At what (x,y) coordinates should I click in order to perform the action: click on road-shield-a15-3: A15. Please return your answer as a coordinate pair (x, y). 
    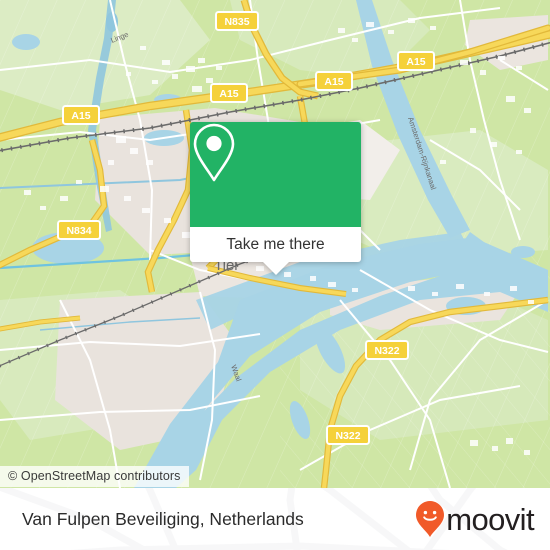
    Looking at the image, I should click on (229, 93).